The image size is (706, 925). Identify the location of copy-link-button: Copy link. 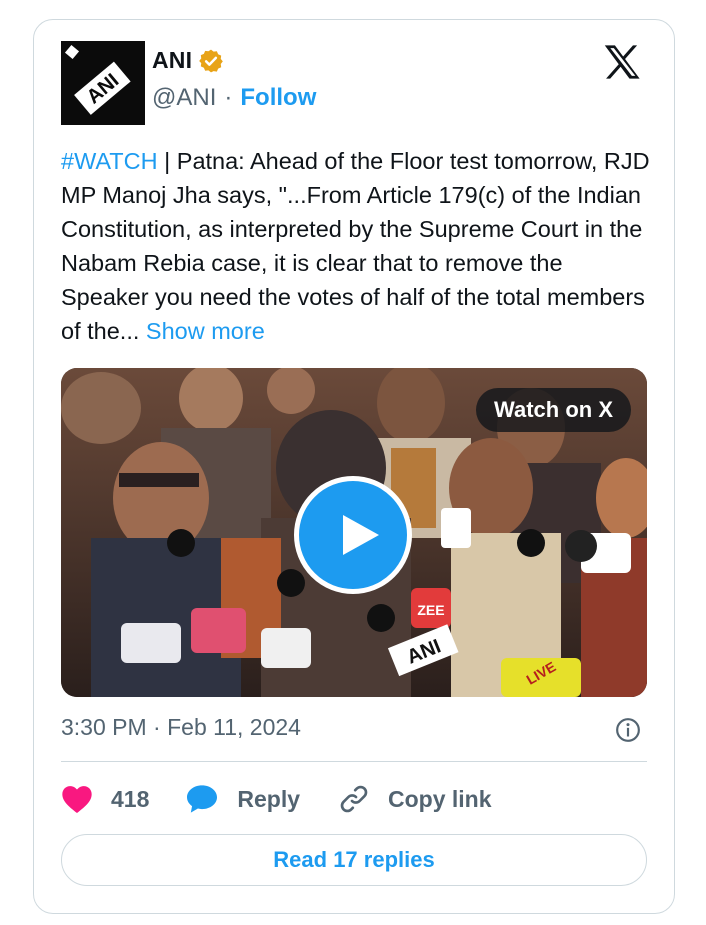
(415, 799).